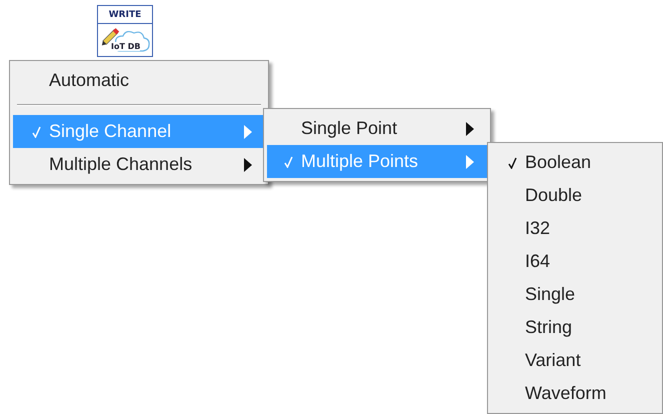  I want to click on menu-item: Single Point, so click(377, 128).